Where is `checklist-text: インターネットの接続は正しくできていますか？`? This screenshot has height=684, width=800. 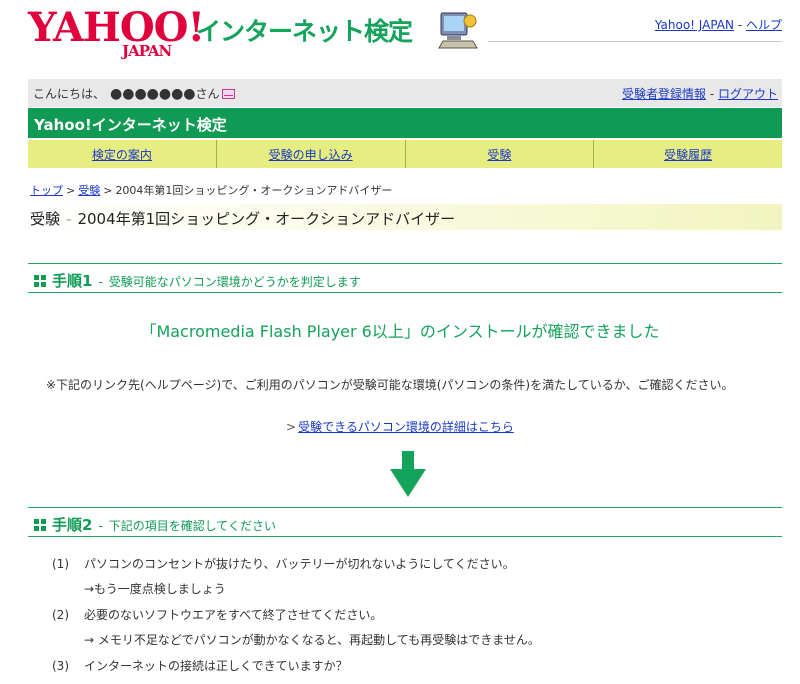
checklist-text: インターネットの接続は正しくできていますか？ is located at coordinates (216, 666).